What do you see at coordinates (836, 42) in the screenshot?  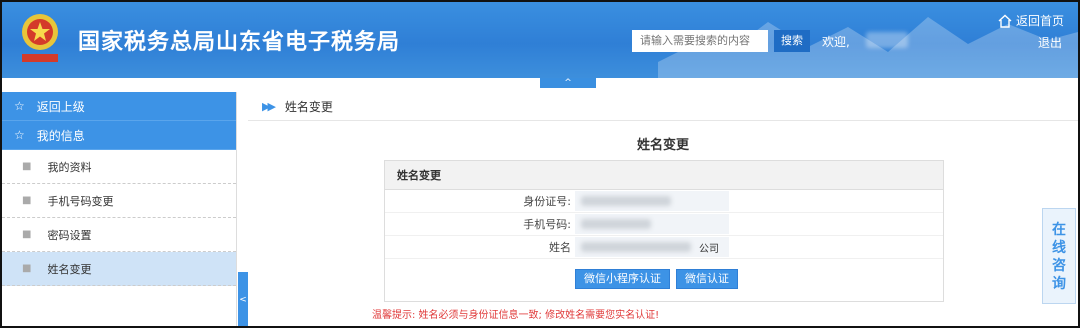 I see `welcome-text: 欢迎,` at bounding box center [836, 42].